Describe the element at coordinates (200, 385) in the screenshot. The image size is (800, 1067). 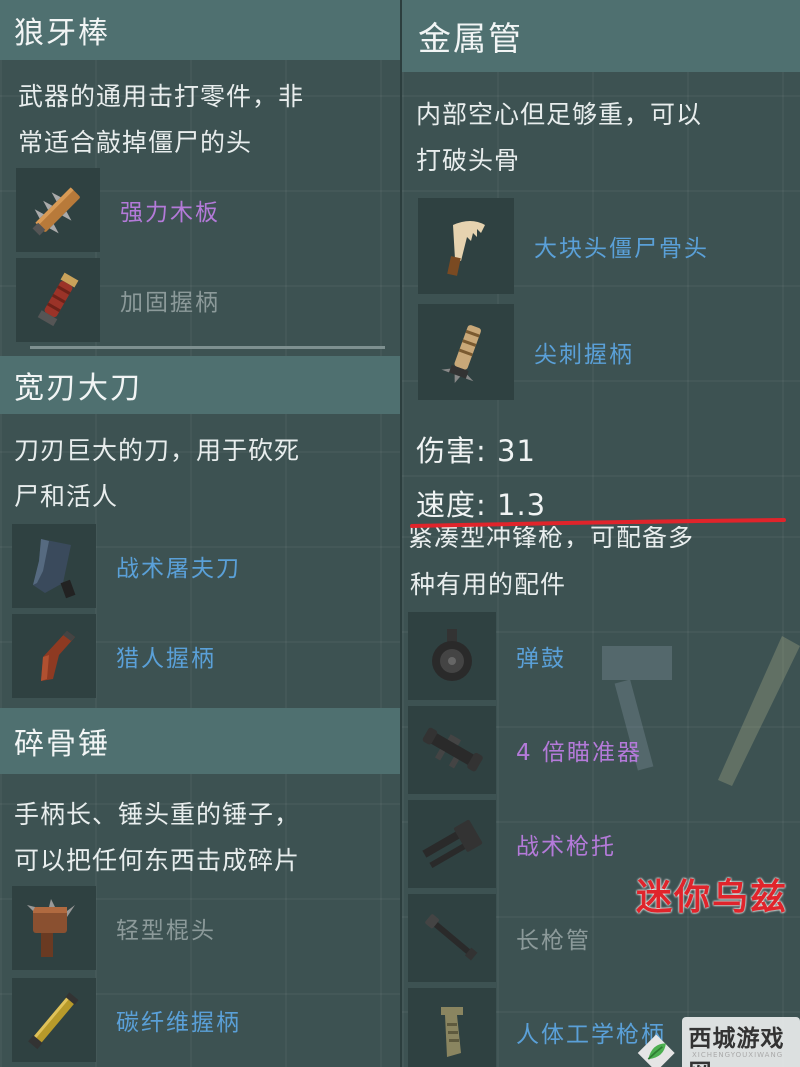
I see `panel-title: 宽刃大刀` at that location.